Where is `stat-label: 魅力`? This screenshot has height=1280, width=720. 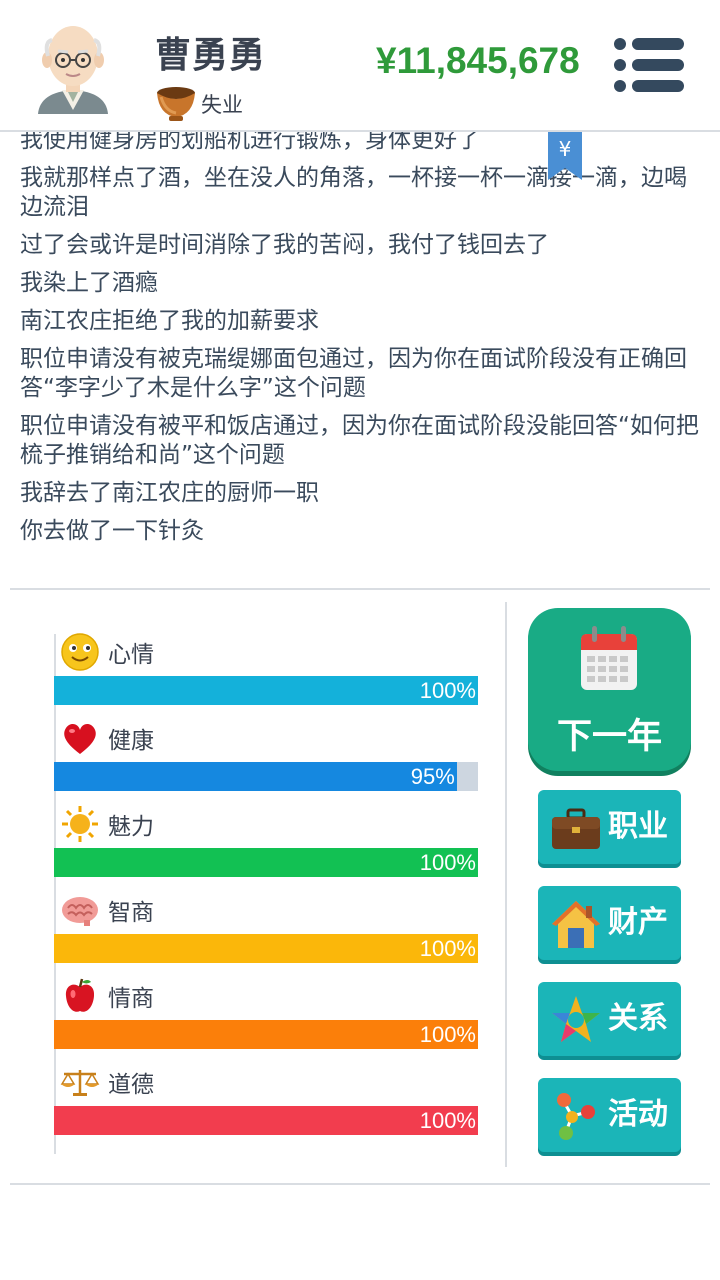 stat-label: 魅力 is located at coordinates (131, 827).